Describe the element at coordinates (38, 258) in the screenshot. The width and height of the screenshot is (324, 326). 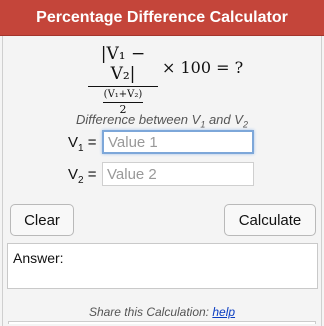
I see `answer-label: Answer:` at that location.